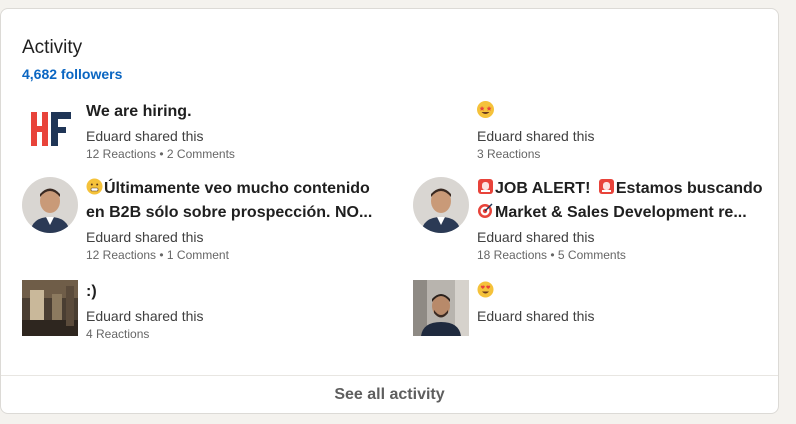 This screenshot has width=796, height=424. I want to click on post-body: Eduard shared this, so click(536, 303).